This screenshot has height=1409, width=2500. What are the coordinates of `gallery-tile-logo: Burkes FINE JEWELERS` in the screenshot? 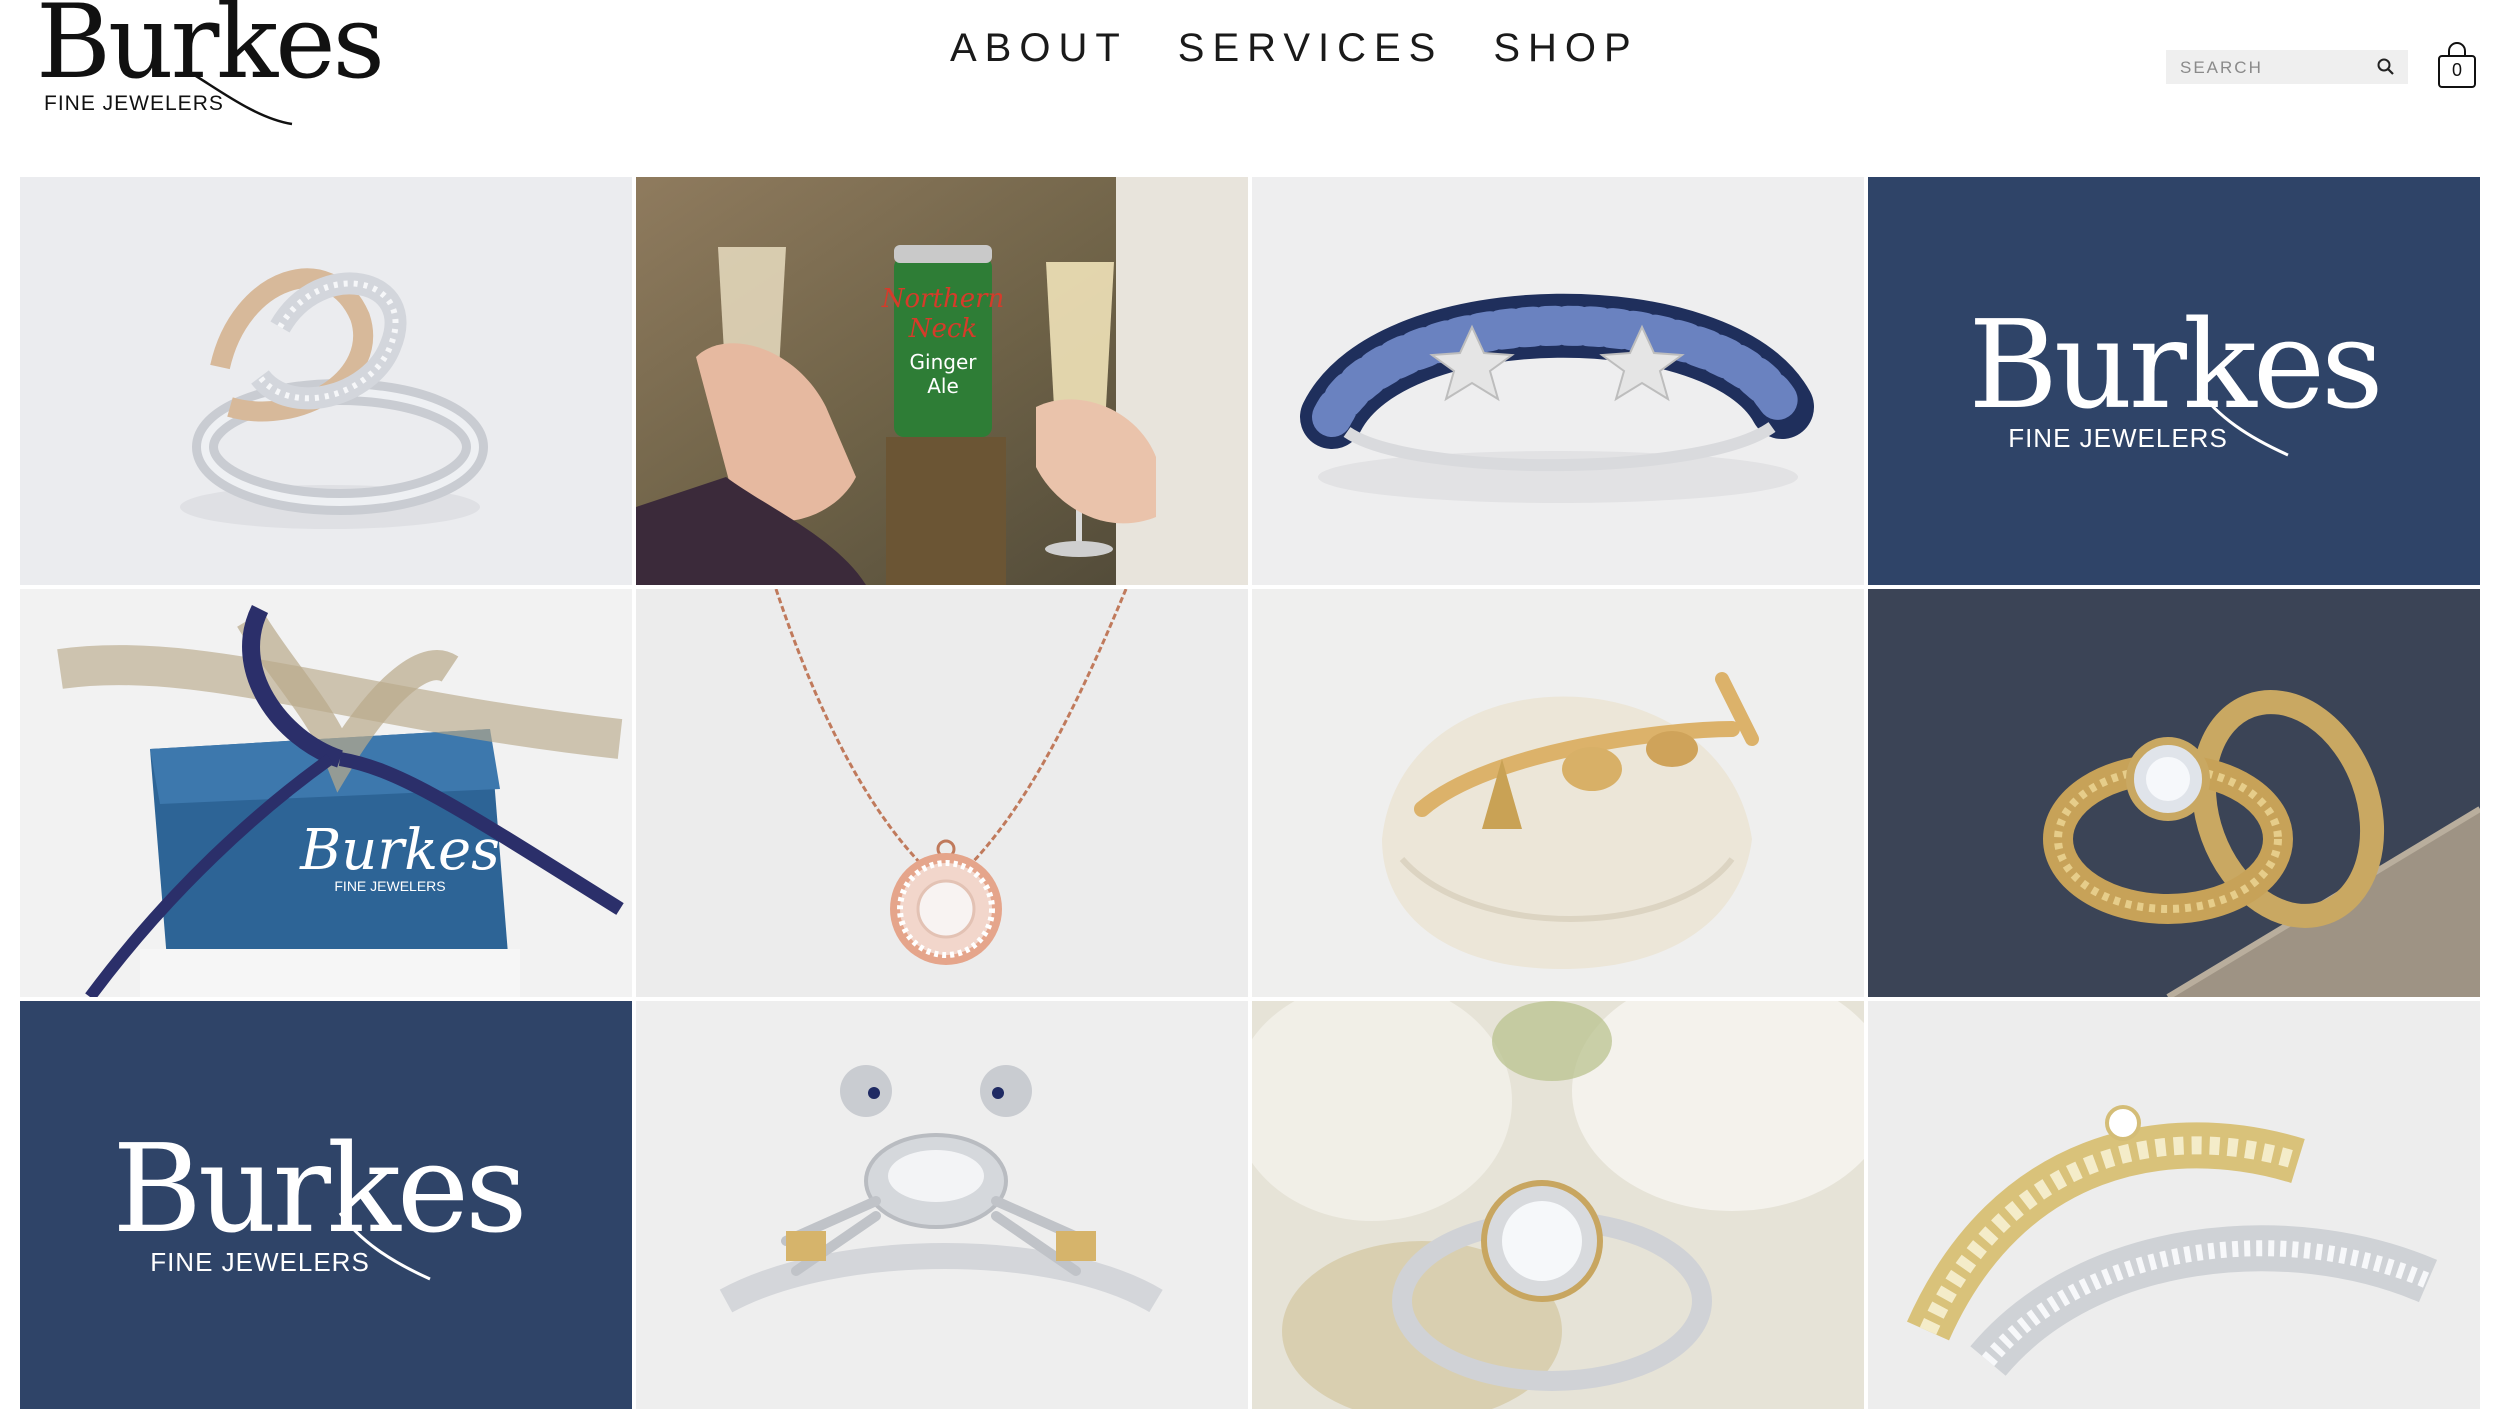 It's located at (2174, 381).